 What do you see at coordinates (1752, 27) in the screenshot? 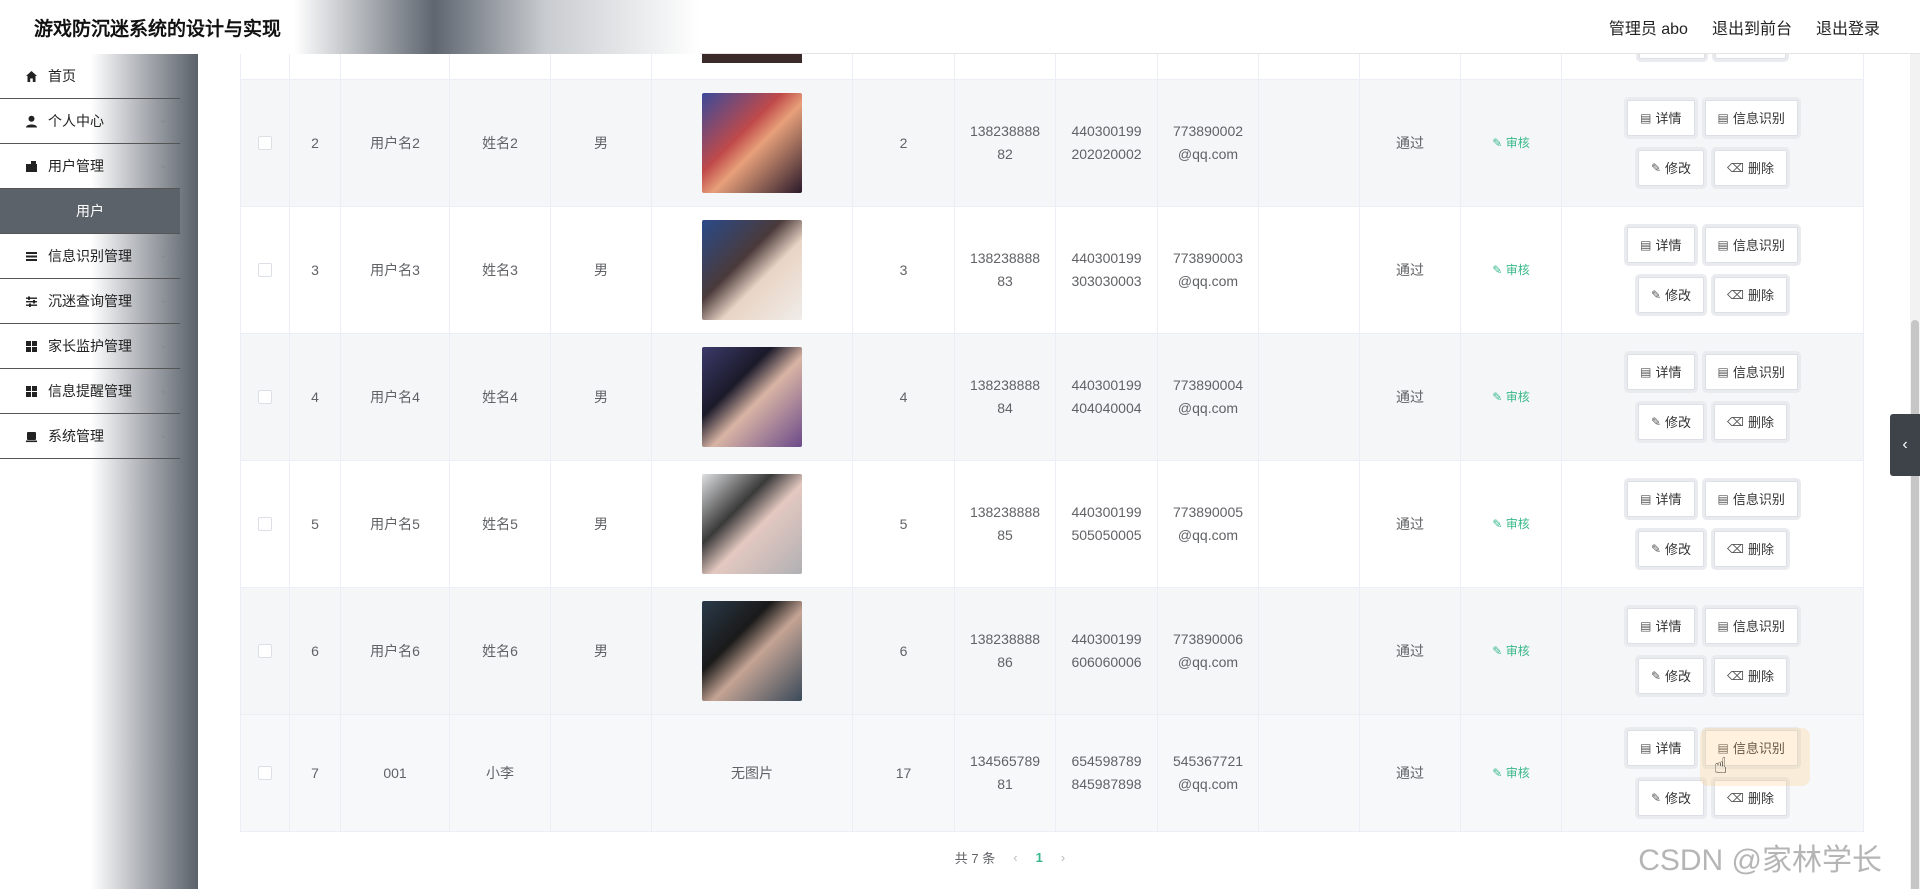
I see `exit-to-front-link: 退出到前台` at bounding box center [1752, 27].